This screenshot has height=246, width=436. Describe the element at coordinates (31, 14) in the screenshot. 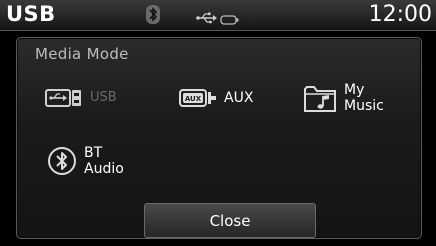

I see `source-label: USB` at that location.